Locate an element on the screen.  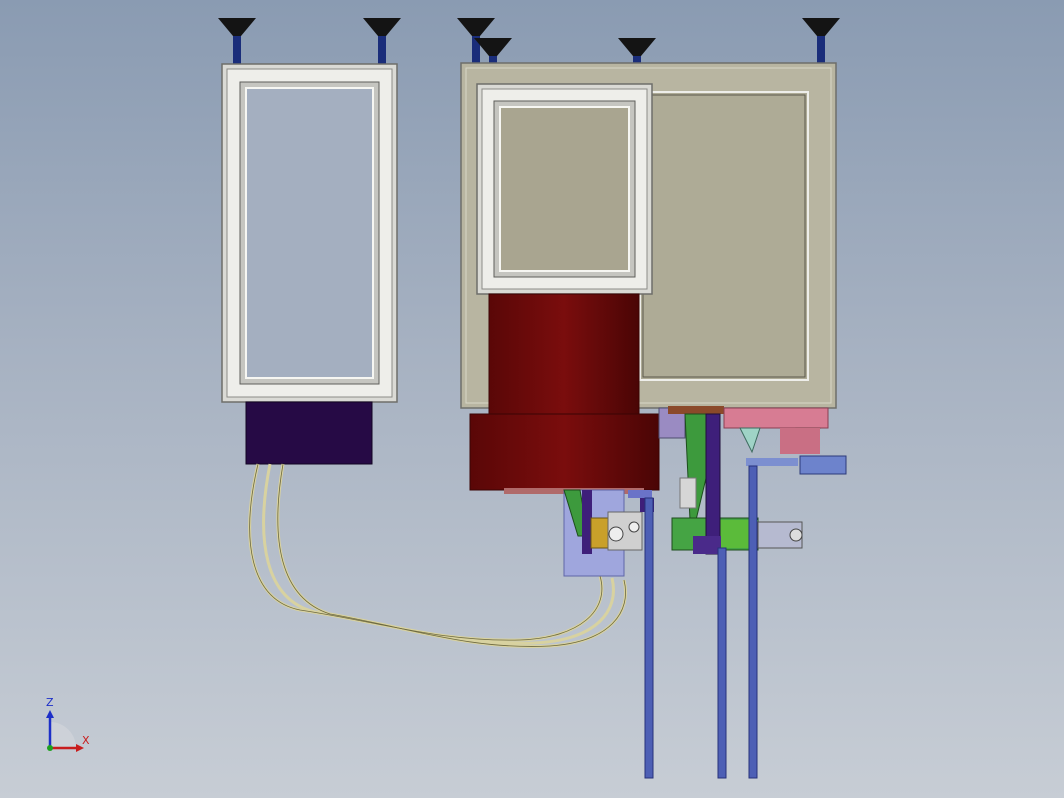
red-motor is located at coordinates (564, 393).